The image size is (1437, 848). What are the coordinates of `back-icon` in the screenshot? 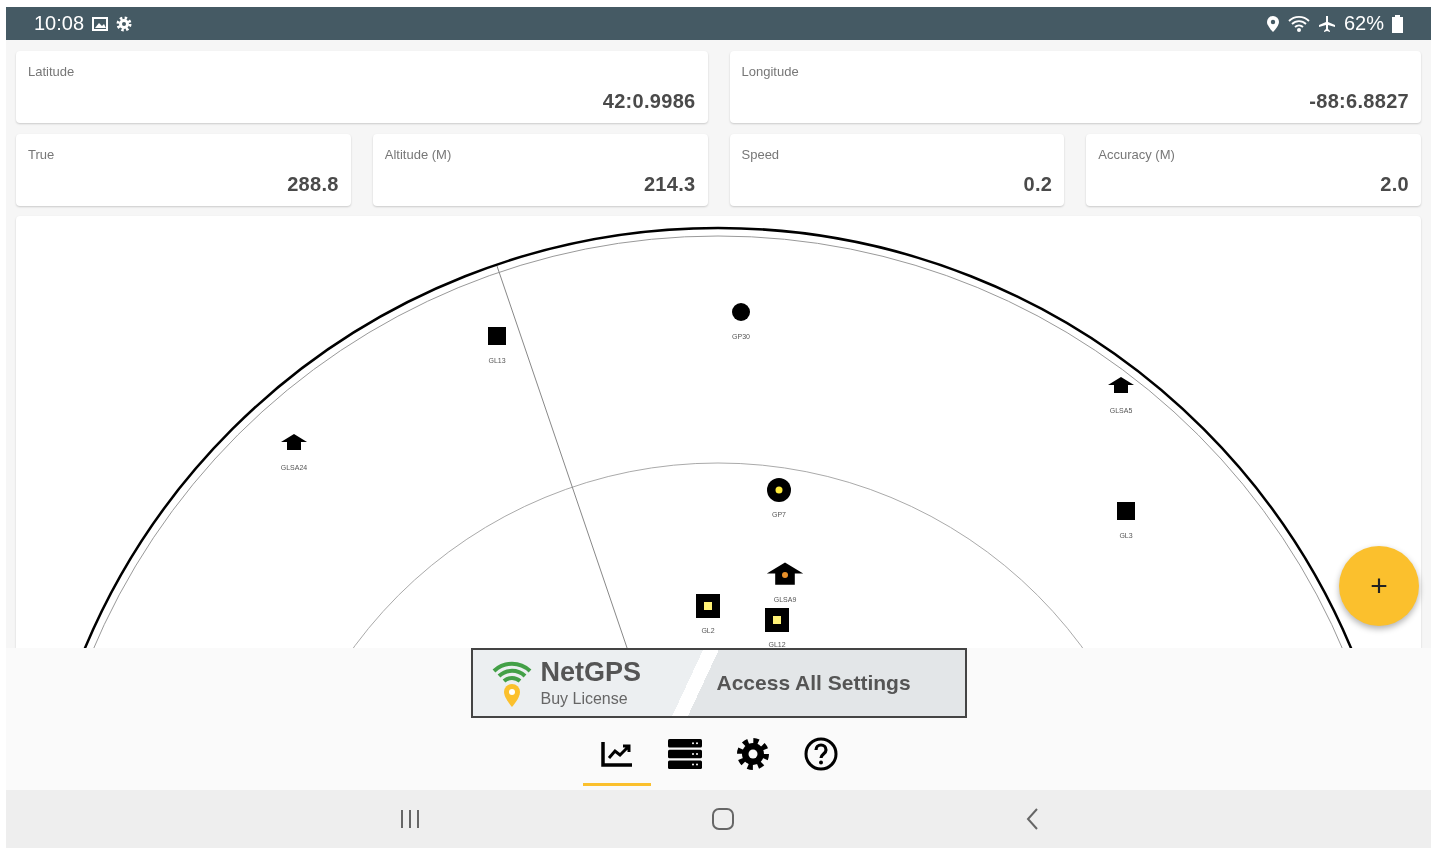 It's located at (1031, 819).